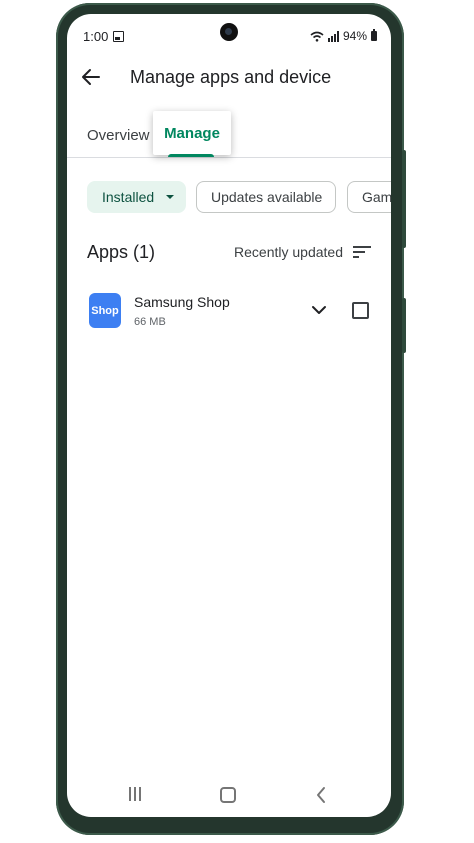  What do you see at coordinates (192, 133) in the screenshot?
I see `tab-manage: Manage` at bounding box center [192, 133].